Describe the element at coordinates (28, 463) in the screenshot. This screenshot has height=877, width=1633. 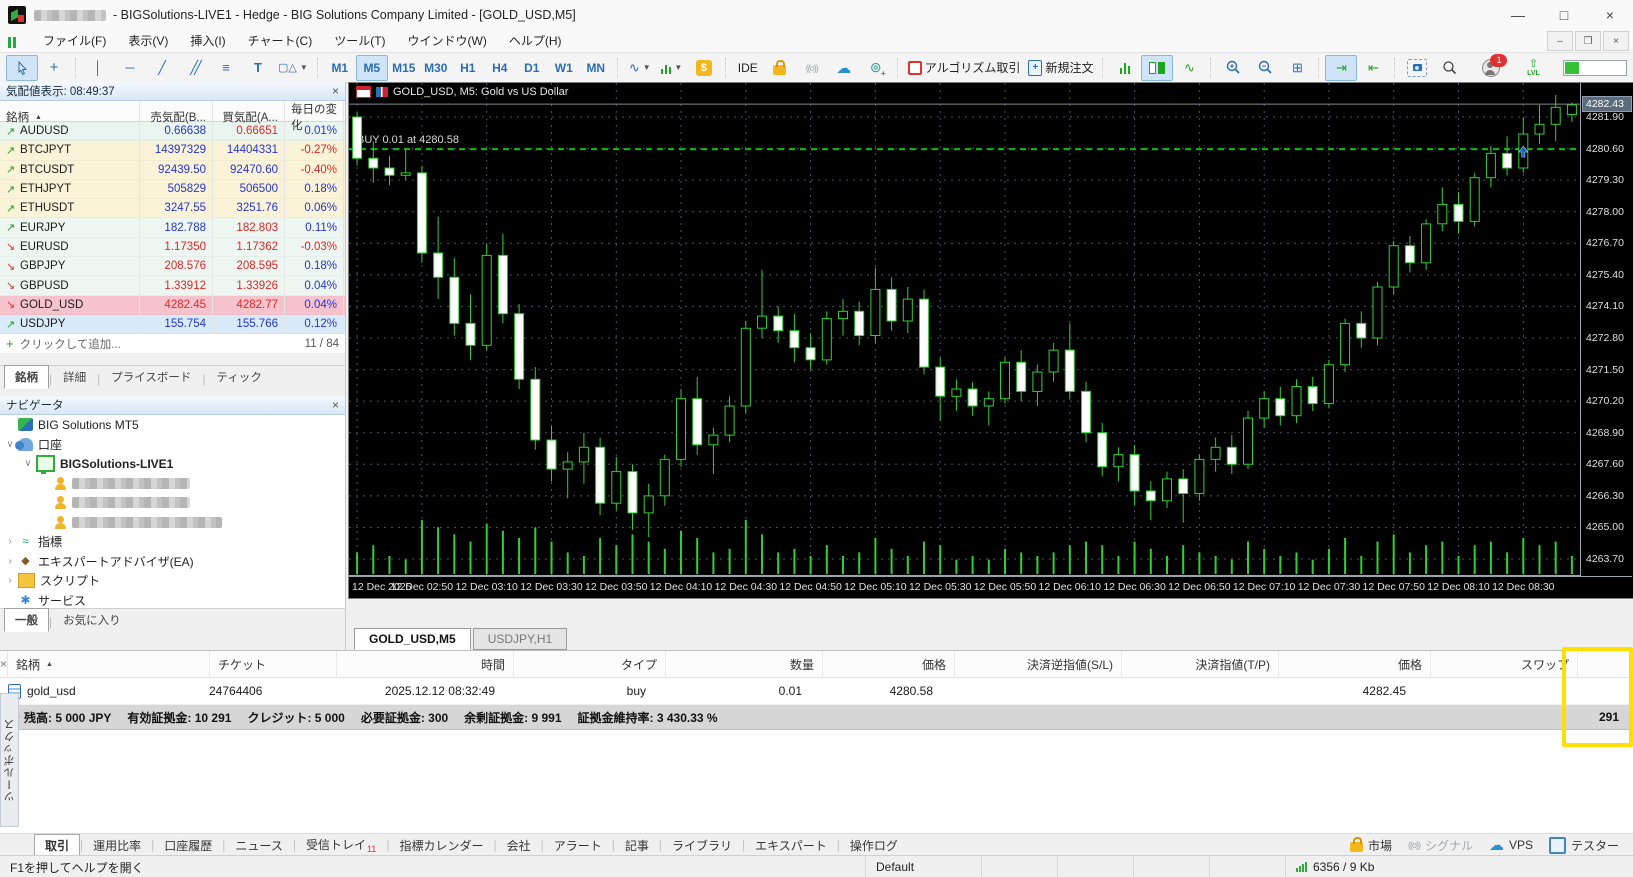
I see `chevron-down-icon: ∨` at that location.